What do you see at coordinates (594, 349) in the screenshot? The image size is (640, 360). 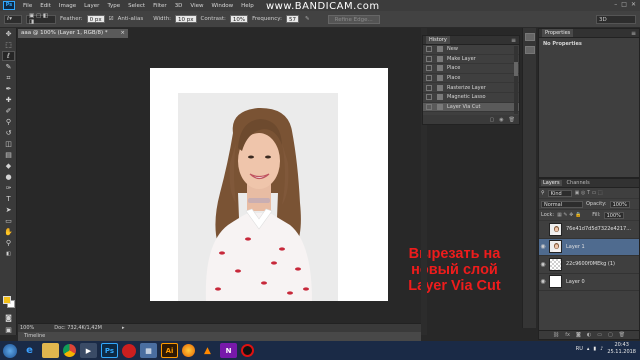 I see `network-icon: ▮` at bounding box center [594, 349].